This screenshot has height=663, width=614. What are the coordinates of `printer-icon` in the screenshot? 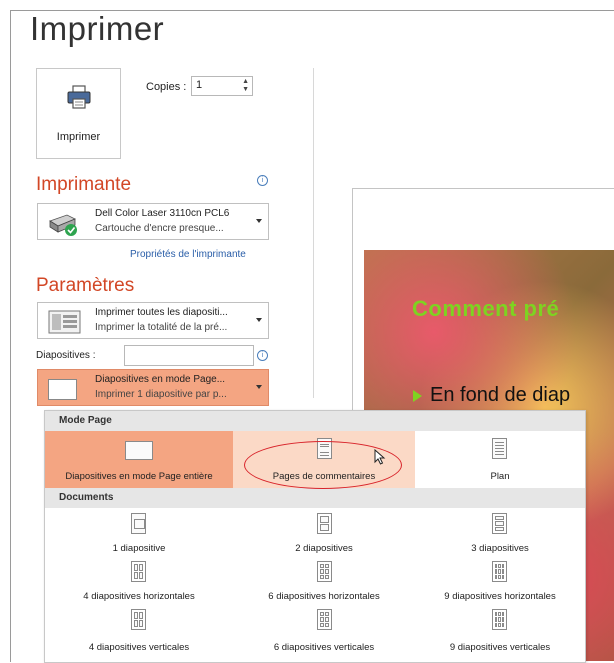 It's located at (79, 97).